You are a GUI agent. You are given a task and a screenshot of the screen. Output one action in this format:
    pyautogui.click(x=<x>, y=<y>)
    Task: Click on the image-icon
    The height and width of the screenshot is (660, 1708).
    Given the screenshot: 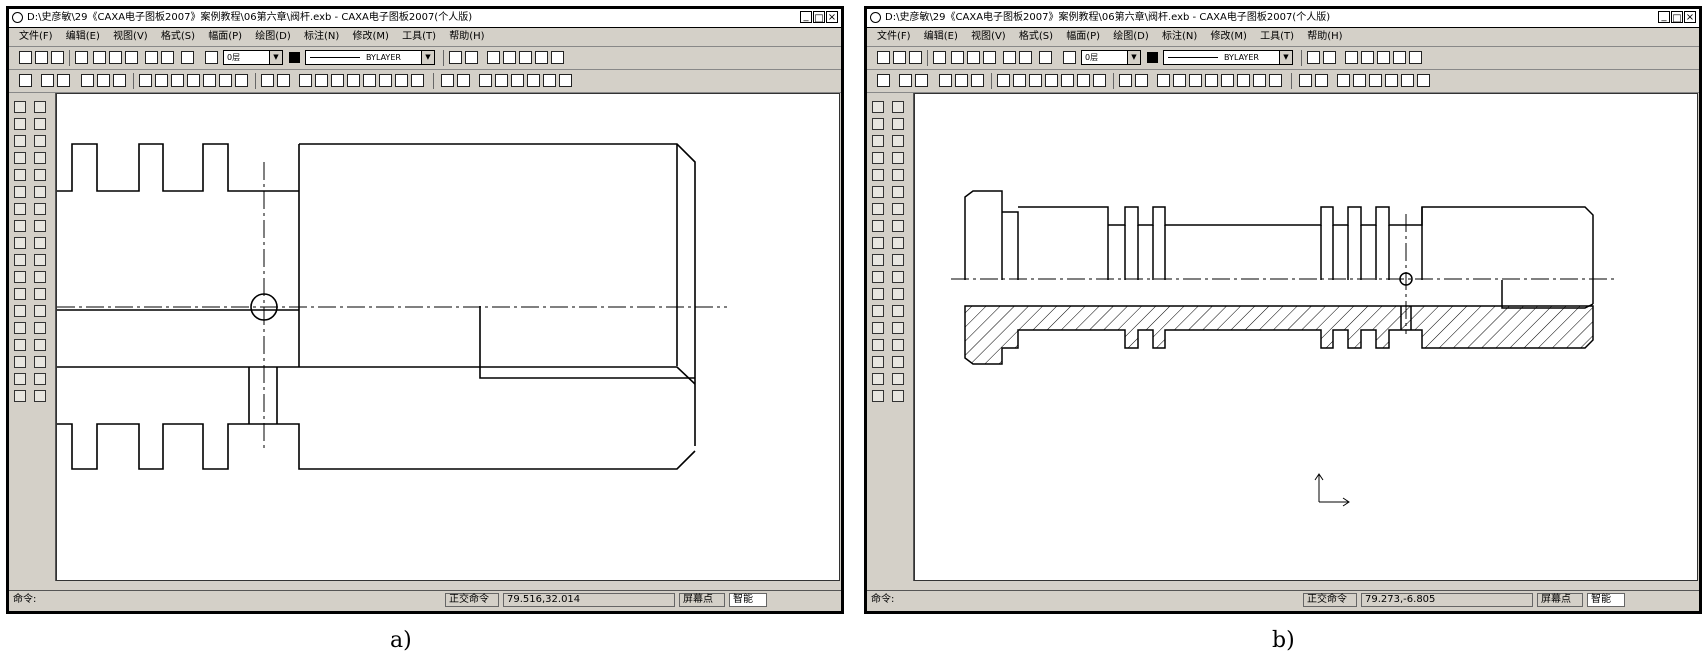 What is the action you would take?
    pyautogui.click(x=878, y=362)
    